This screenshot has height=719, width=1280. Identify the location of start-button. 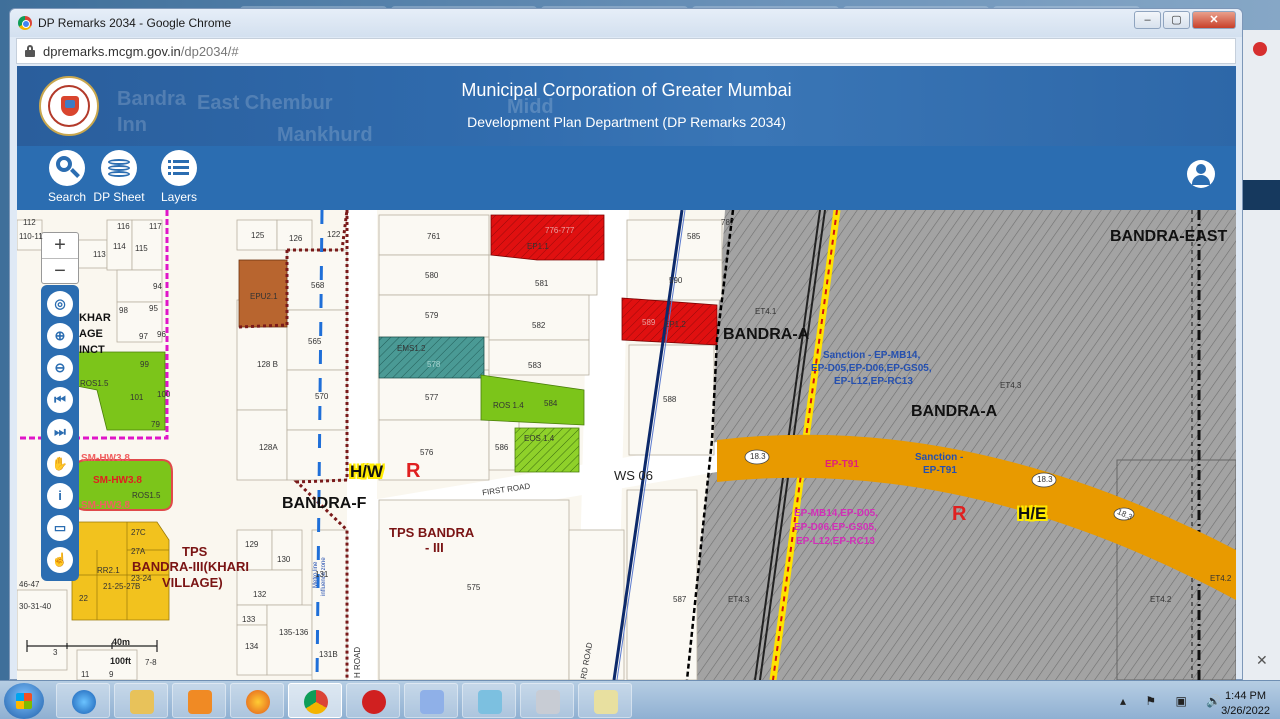
(24, 701).